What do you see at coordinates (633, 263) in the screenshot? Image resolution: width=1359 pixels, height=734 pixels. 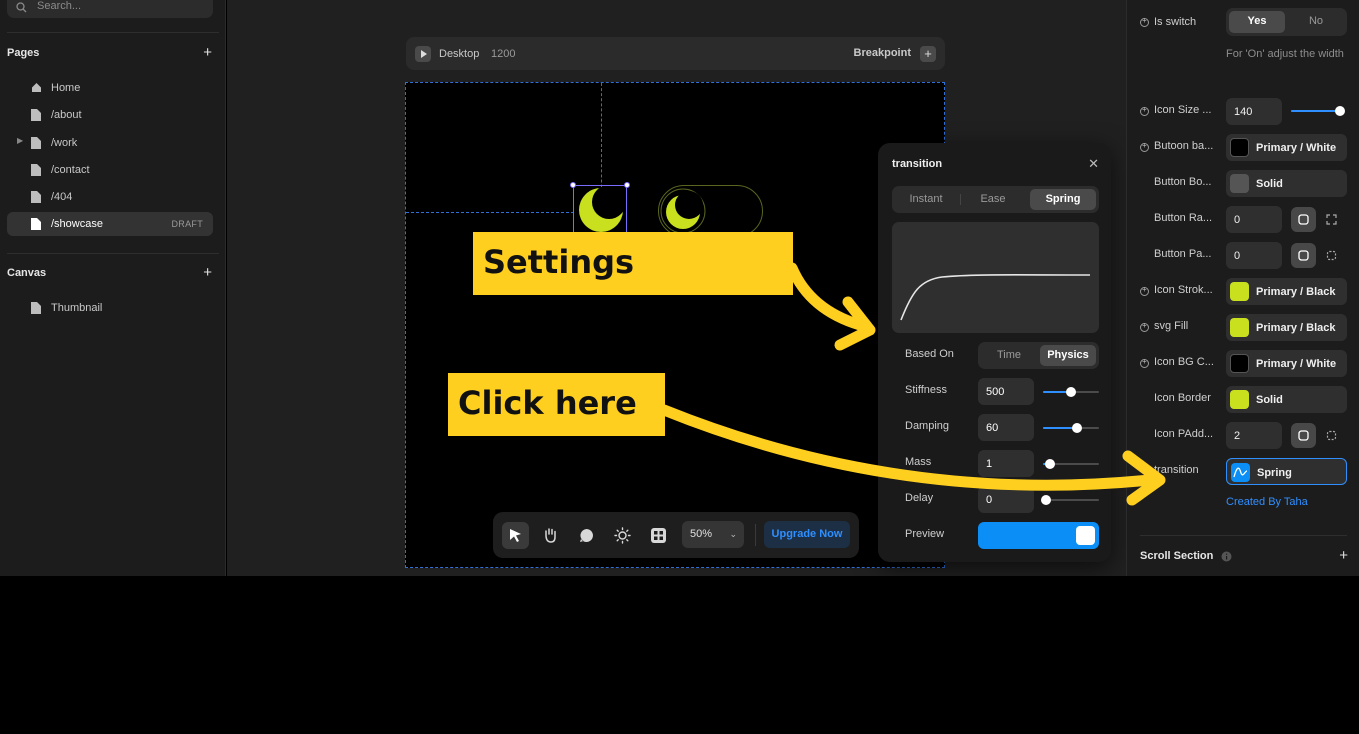 I see `settings-callout: Settings` at bounding box center [633, 263].